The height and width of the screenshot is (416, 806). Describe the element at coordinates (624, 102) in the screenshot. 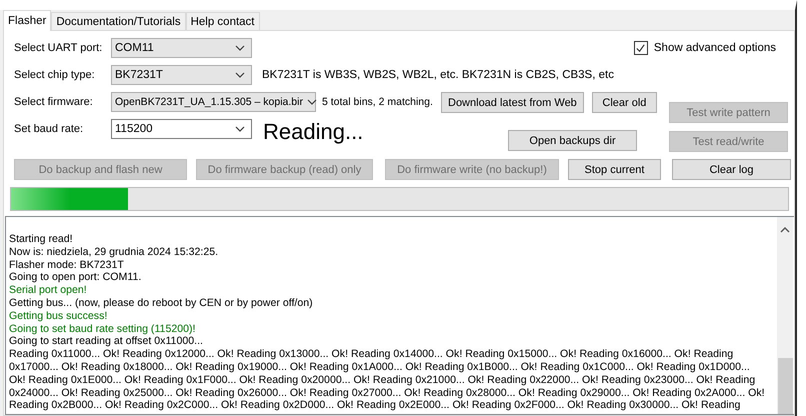

I see `button: Clear old` at that location.